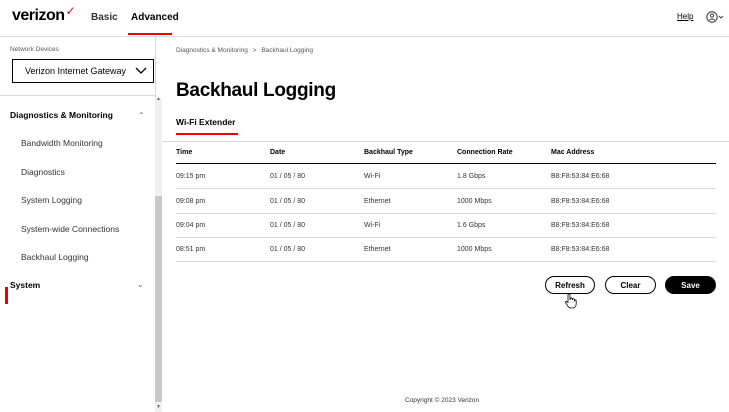 This screenshot has height=412, width=729. I want to click on cell-time: 09:04 pm, so click(191, 225).